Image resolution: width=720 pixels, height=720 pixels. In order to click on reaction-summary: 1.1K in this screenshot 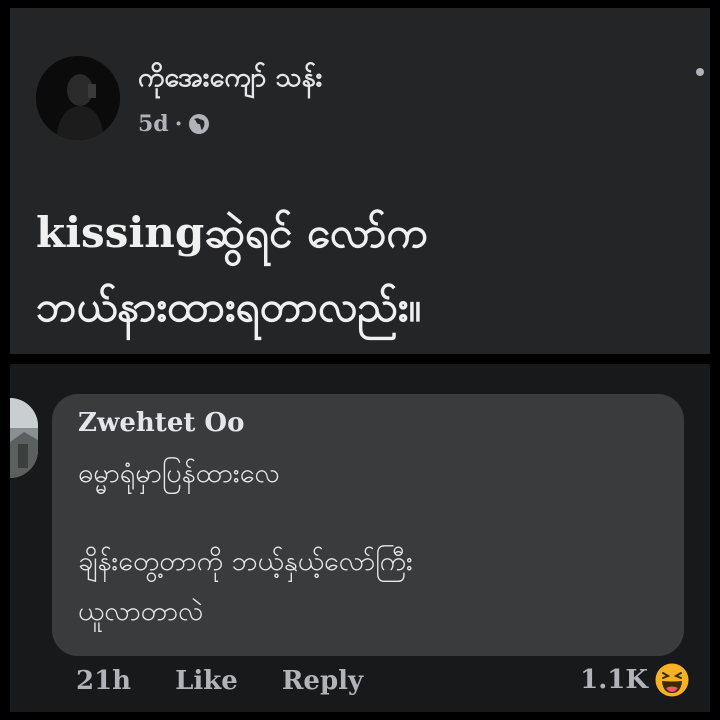, I will do `click(635, 680)`.